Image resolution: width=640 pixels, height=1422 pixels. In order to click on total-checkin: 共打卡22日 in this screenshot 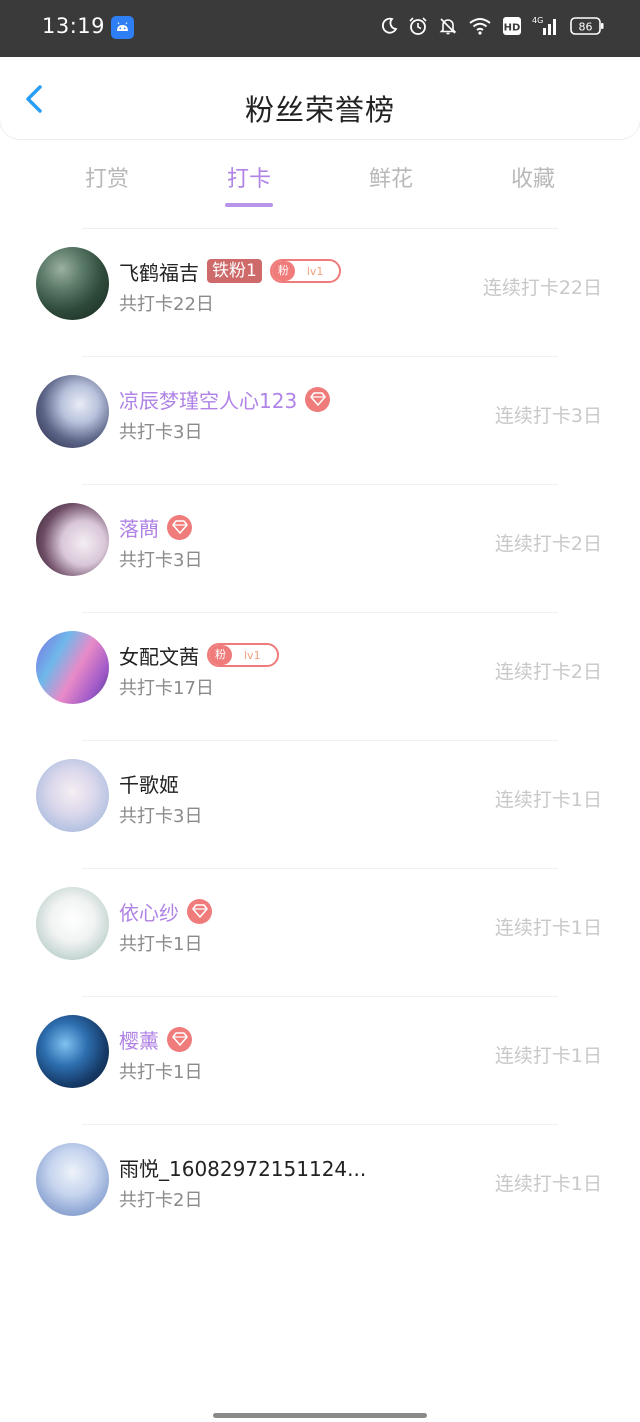, I will do `click(166, 304)`.